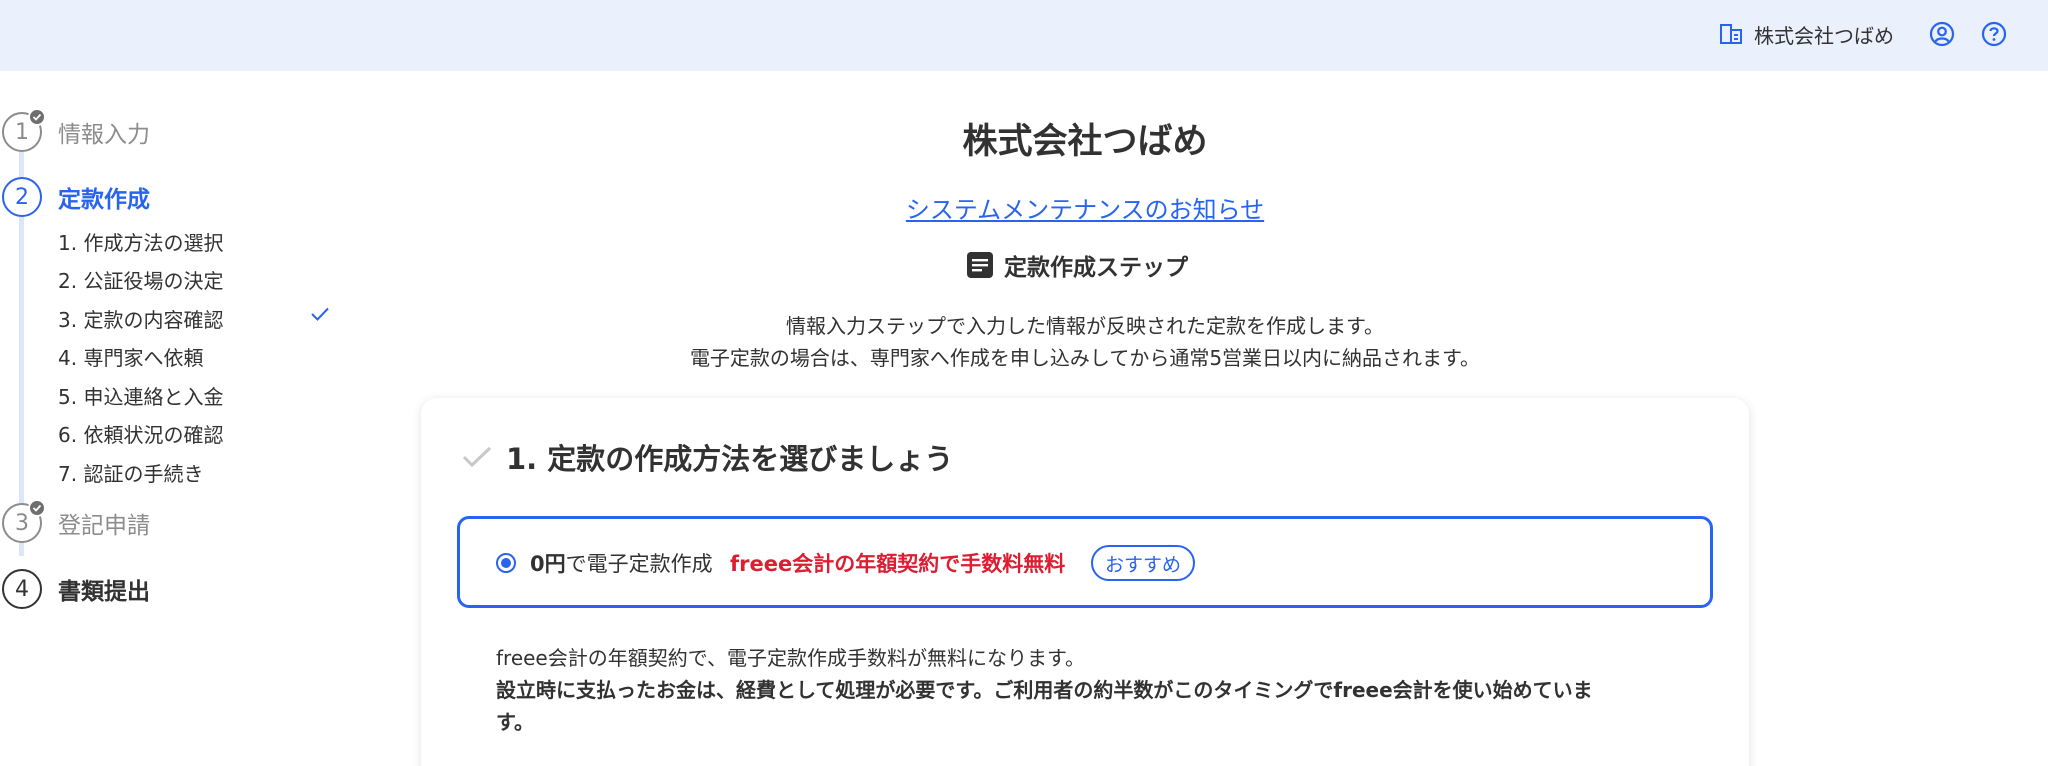  What do you see at coordinates (1824, 35) in the screenshot?
I see `company-name: 株式会社つばめ` at bounding box center [1824, 35].